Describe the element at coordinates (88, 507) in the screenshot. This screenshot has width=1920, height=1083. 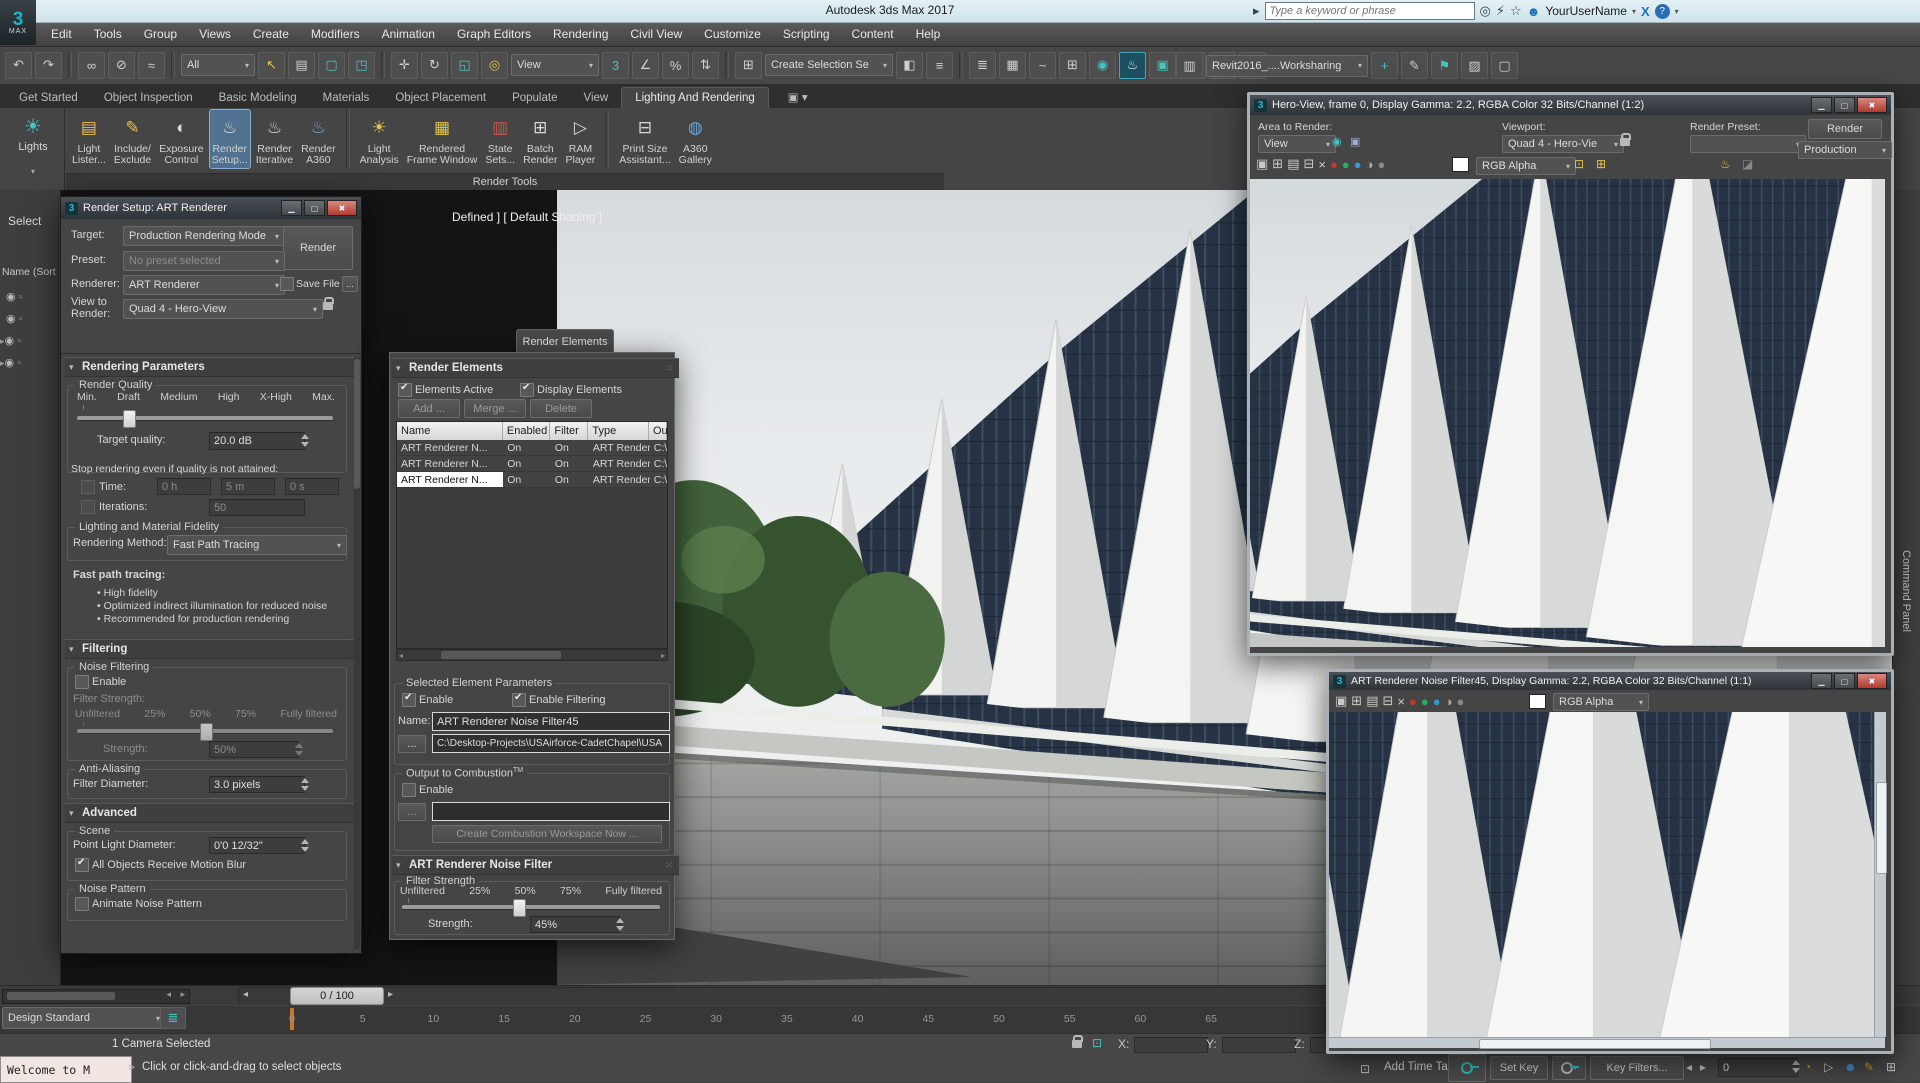
I see `iterations-checkbox` at that location.